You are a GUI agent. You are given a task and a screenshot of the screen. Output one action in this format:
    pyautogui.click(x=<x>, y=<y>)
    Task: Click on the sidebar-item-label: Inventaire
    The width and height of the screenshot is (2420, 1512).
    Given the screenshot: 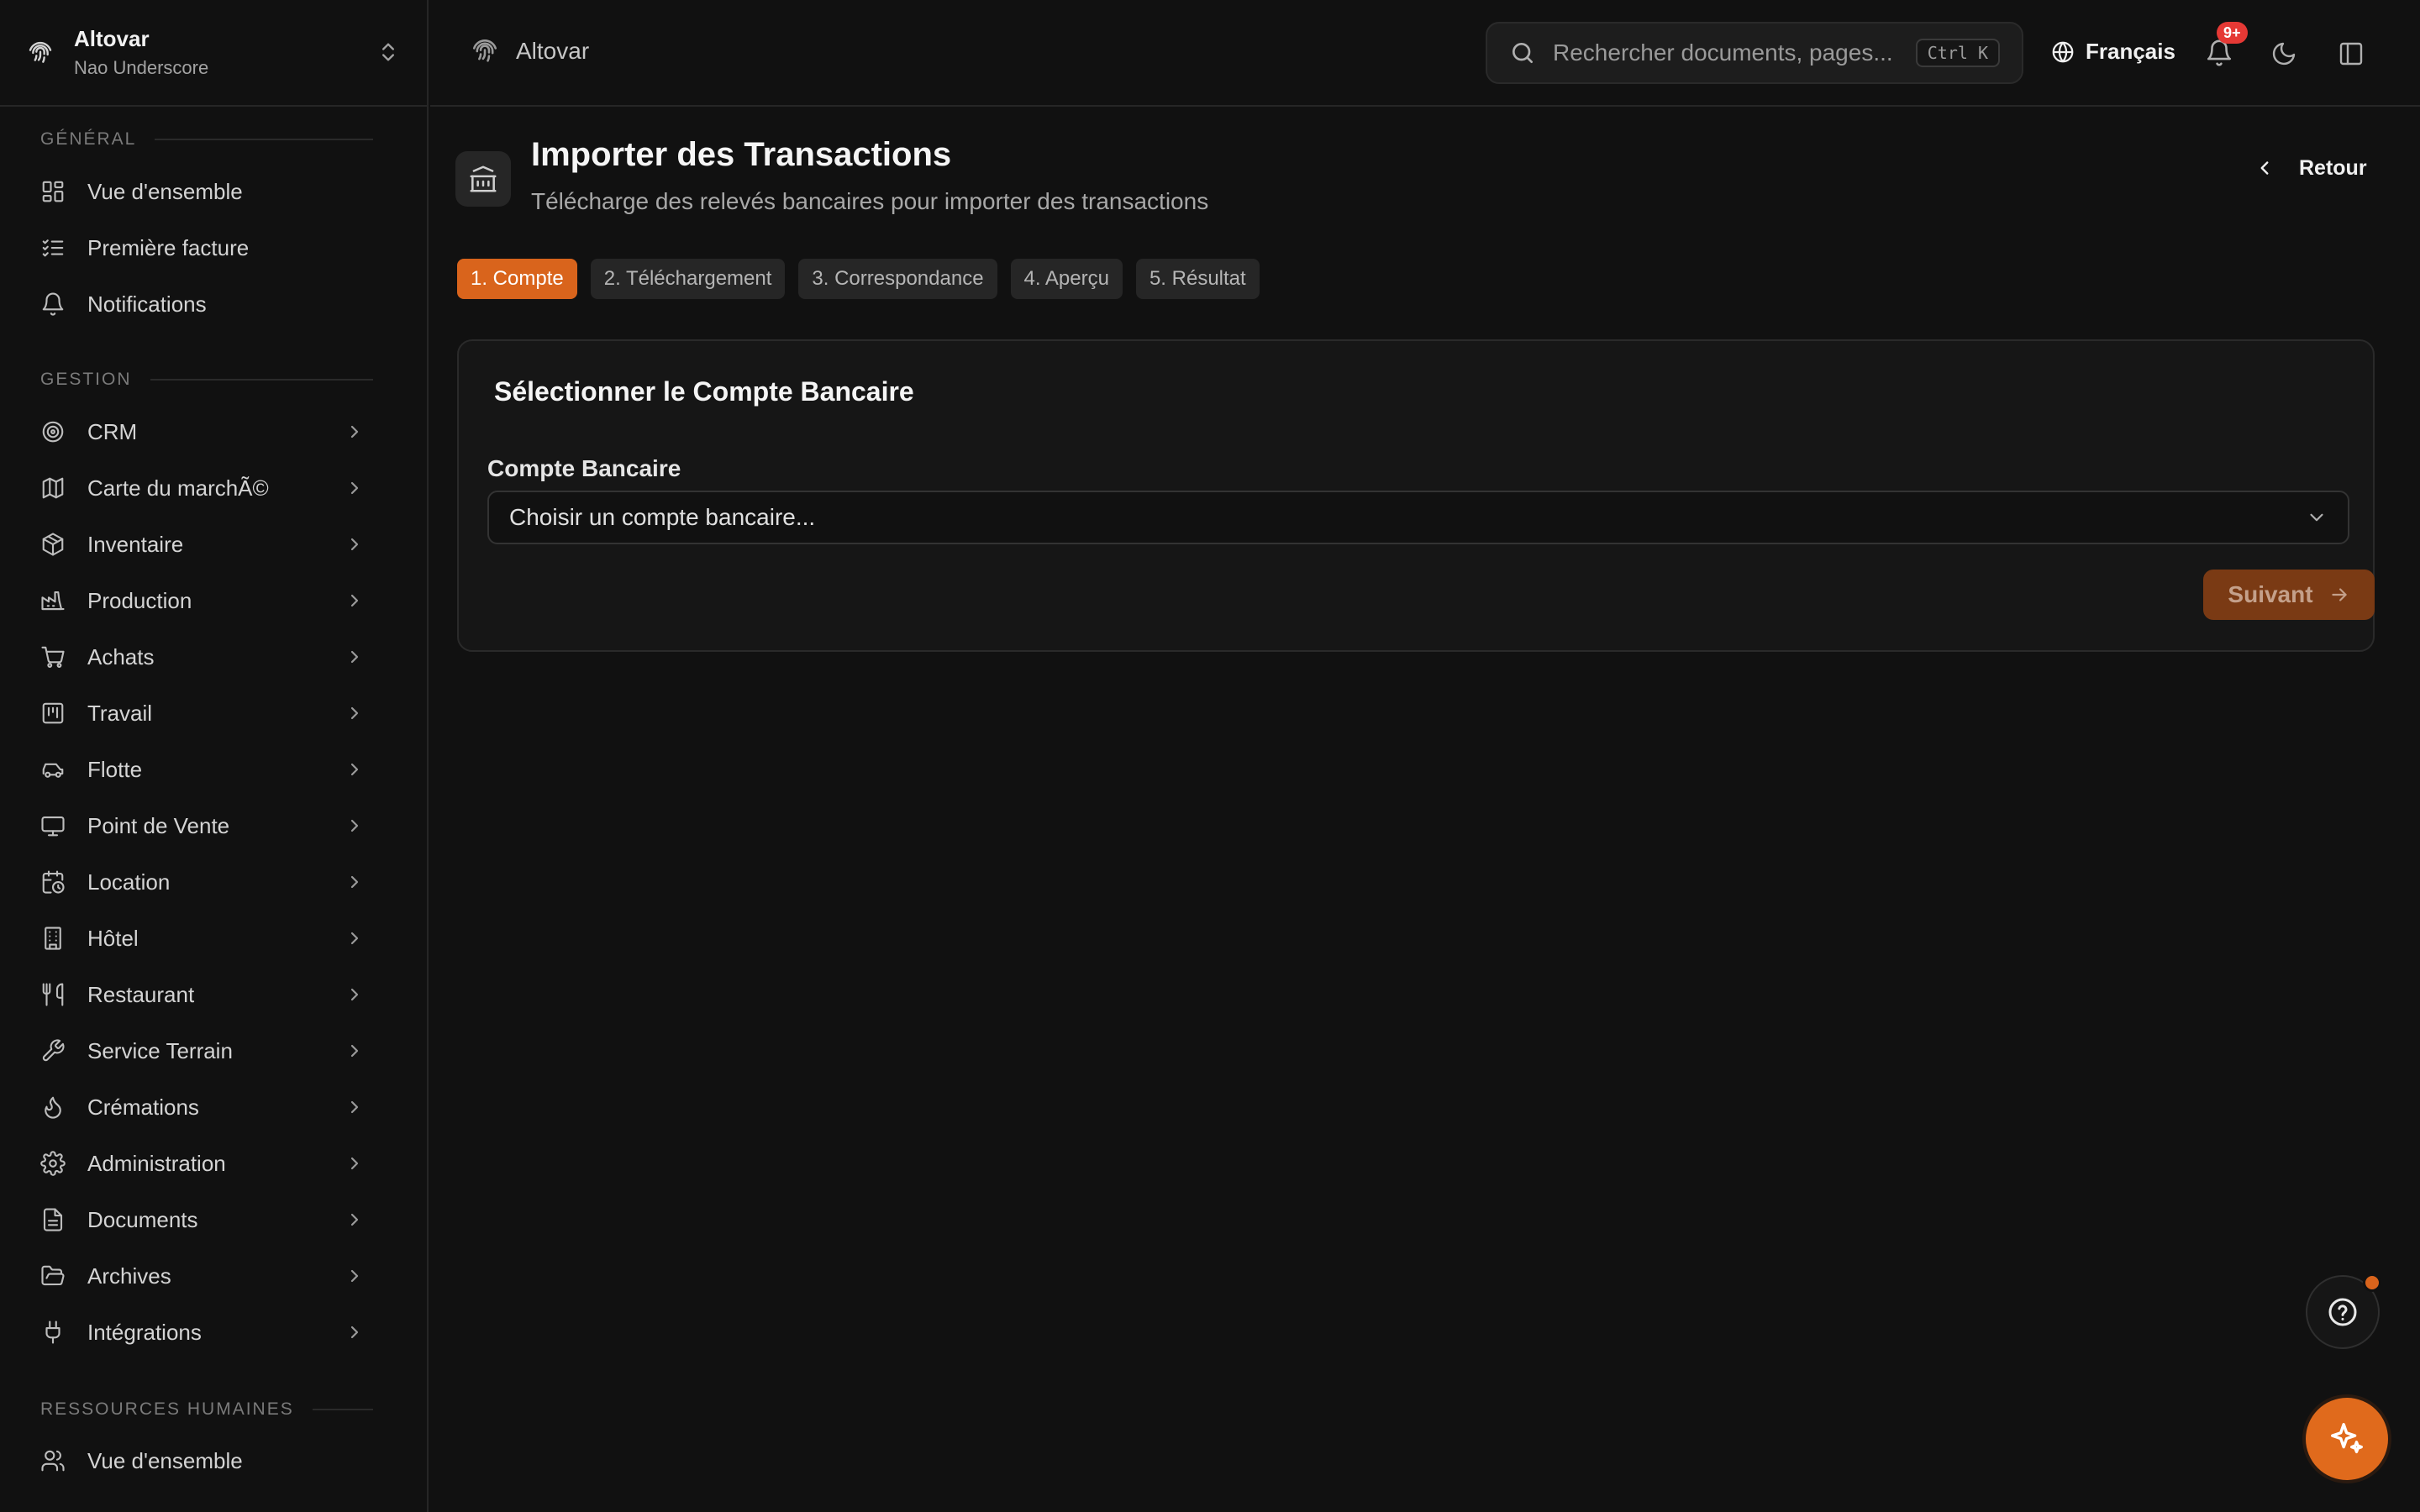 What is the action you would take?
    pyautogui.click(x=135, y=544)
    